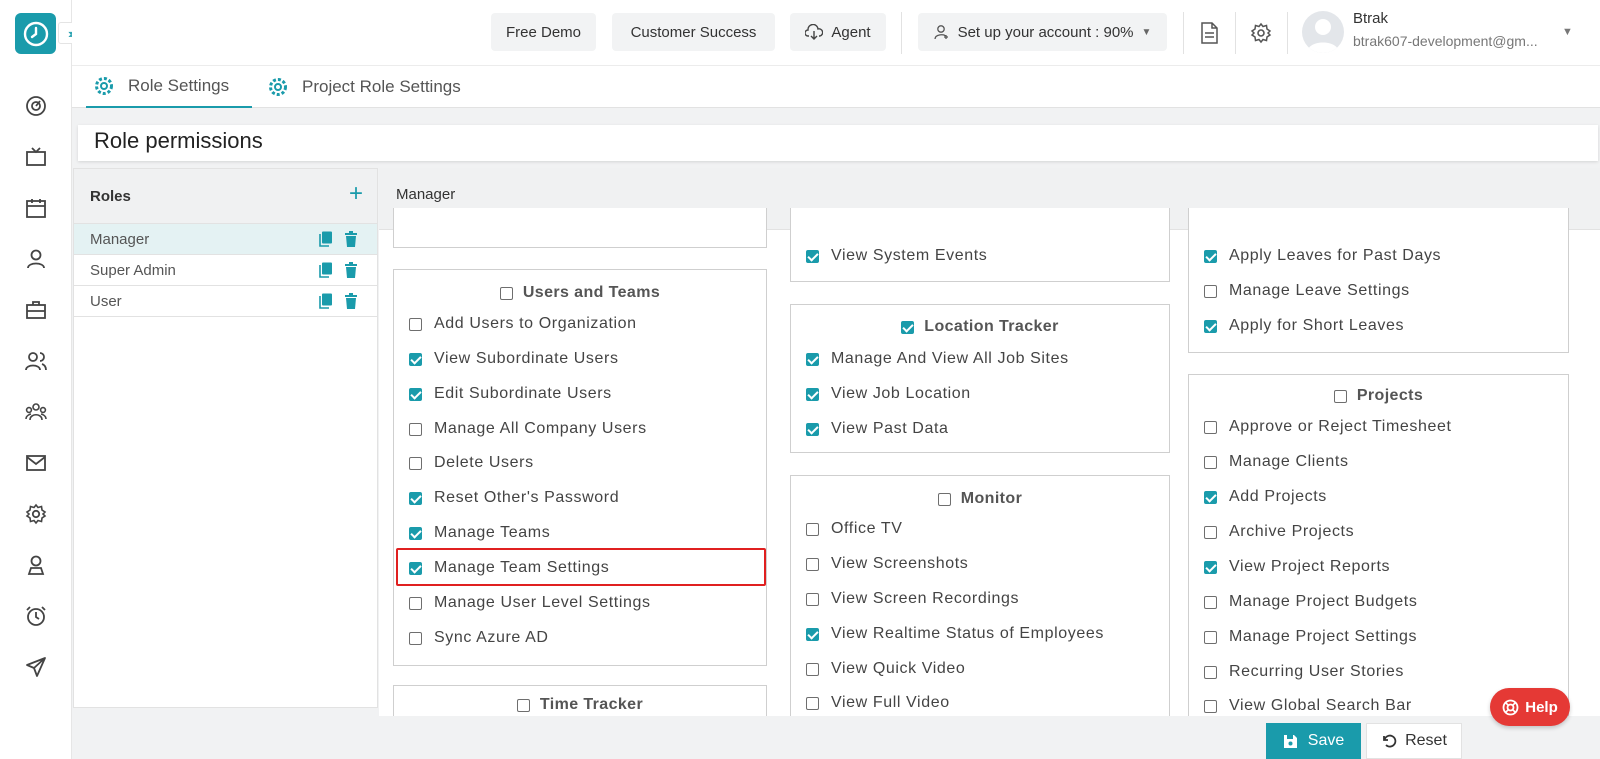 The image size is (1600, 759). What do you see at coordinates (523, 324) in the screenshot?
I see `permission-item: Add Users to Organization` at bounding box center [523, 324].